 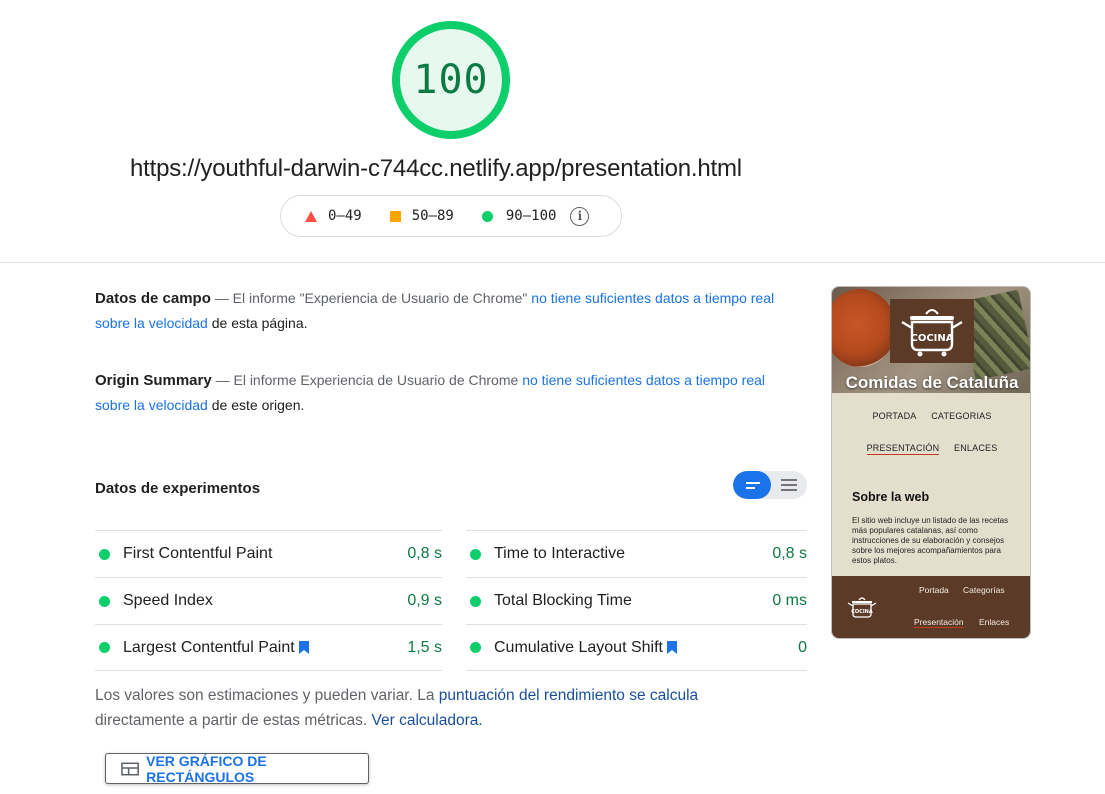 I want to click on metric-name: First Contentful Paint, so click(x=198, y=553).